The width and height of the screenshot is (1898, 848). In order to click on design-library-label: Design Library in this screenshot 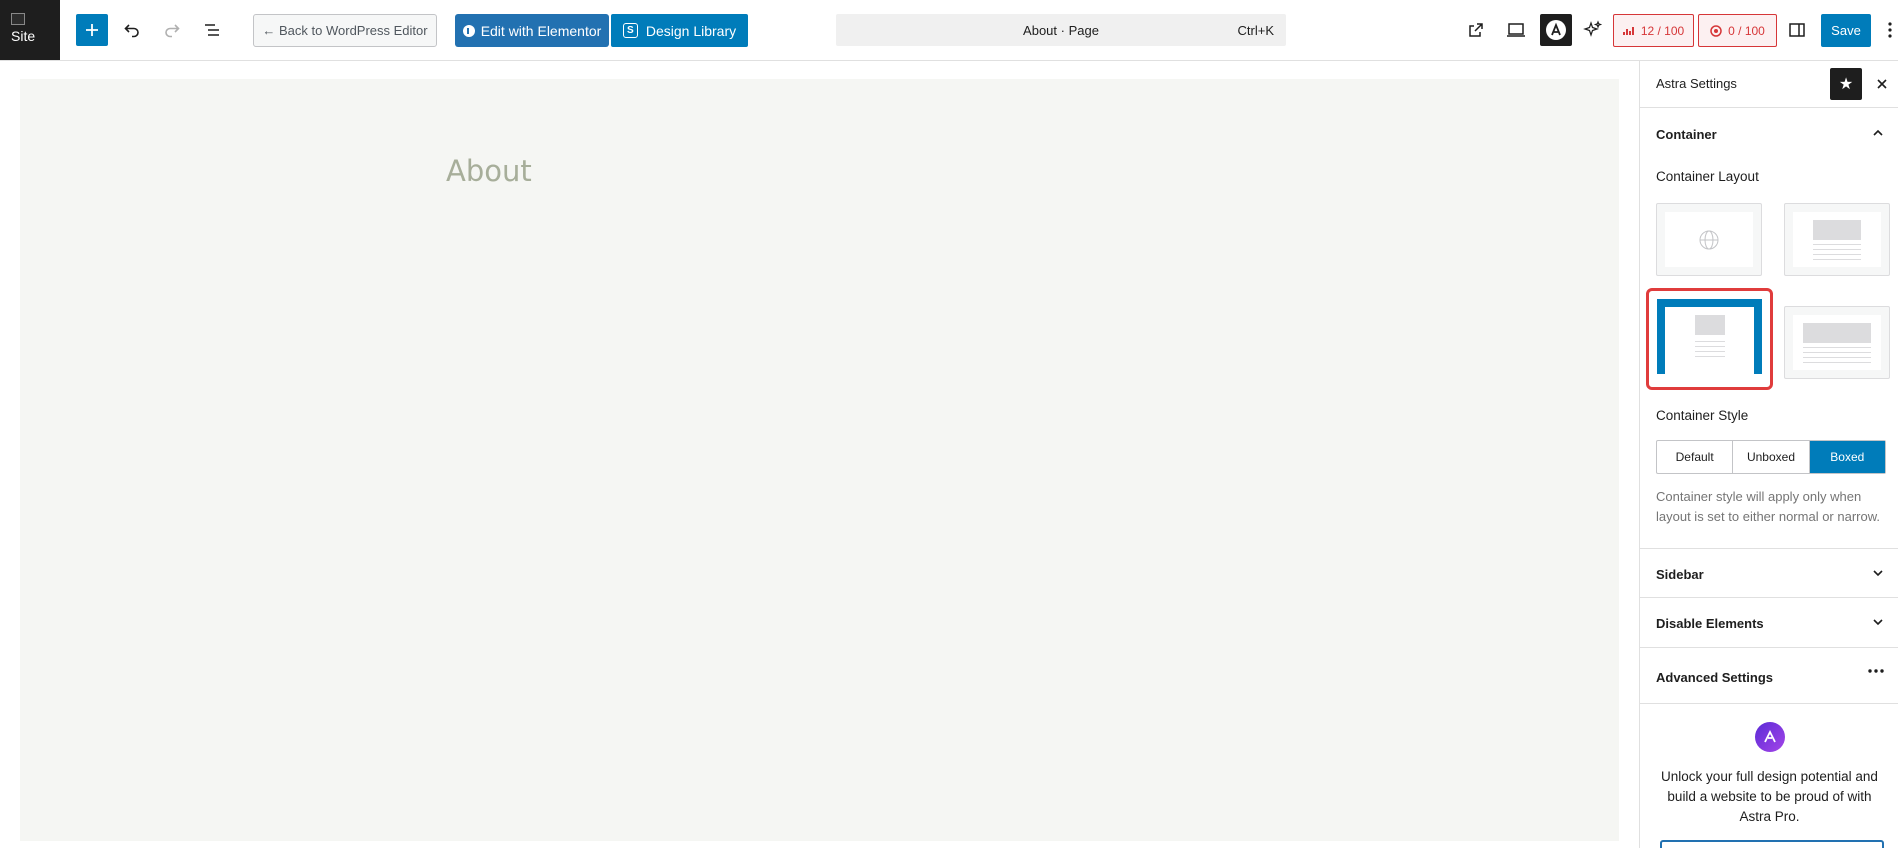, I will do `click(691, 30)`.